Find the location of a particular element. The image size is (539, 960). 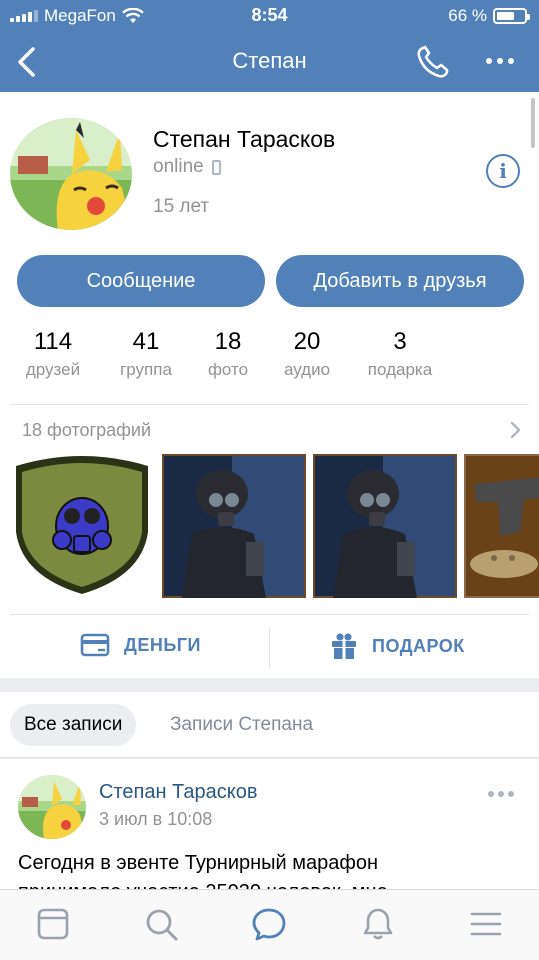

top-bar: MegaFon 8:54 66 % Степан is located at coordinates (269, 46).